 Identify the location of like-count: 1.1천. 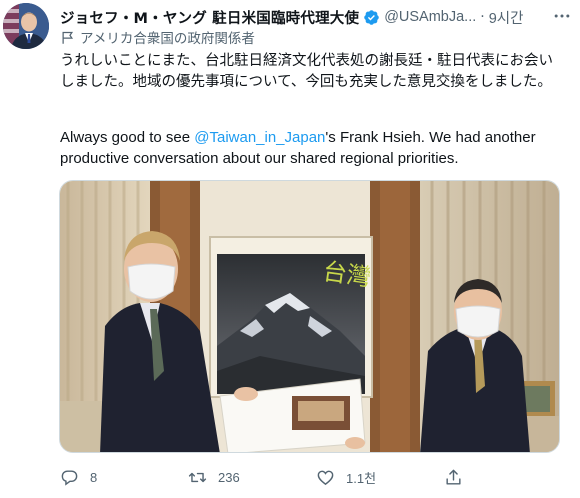
(361, 478).